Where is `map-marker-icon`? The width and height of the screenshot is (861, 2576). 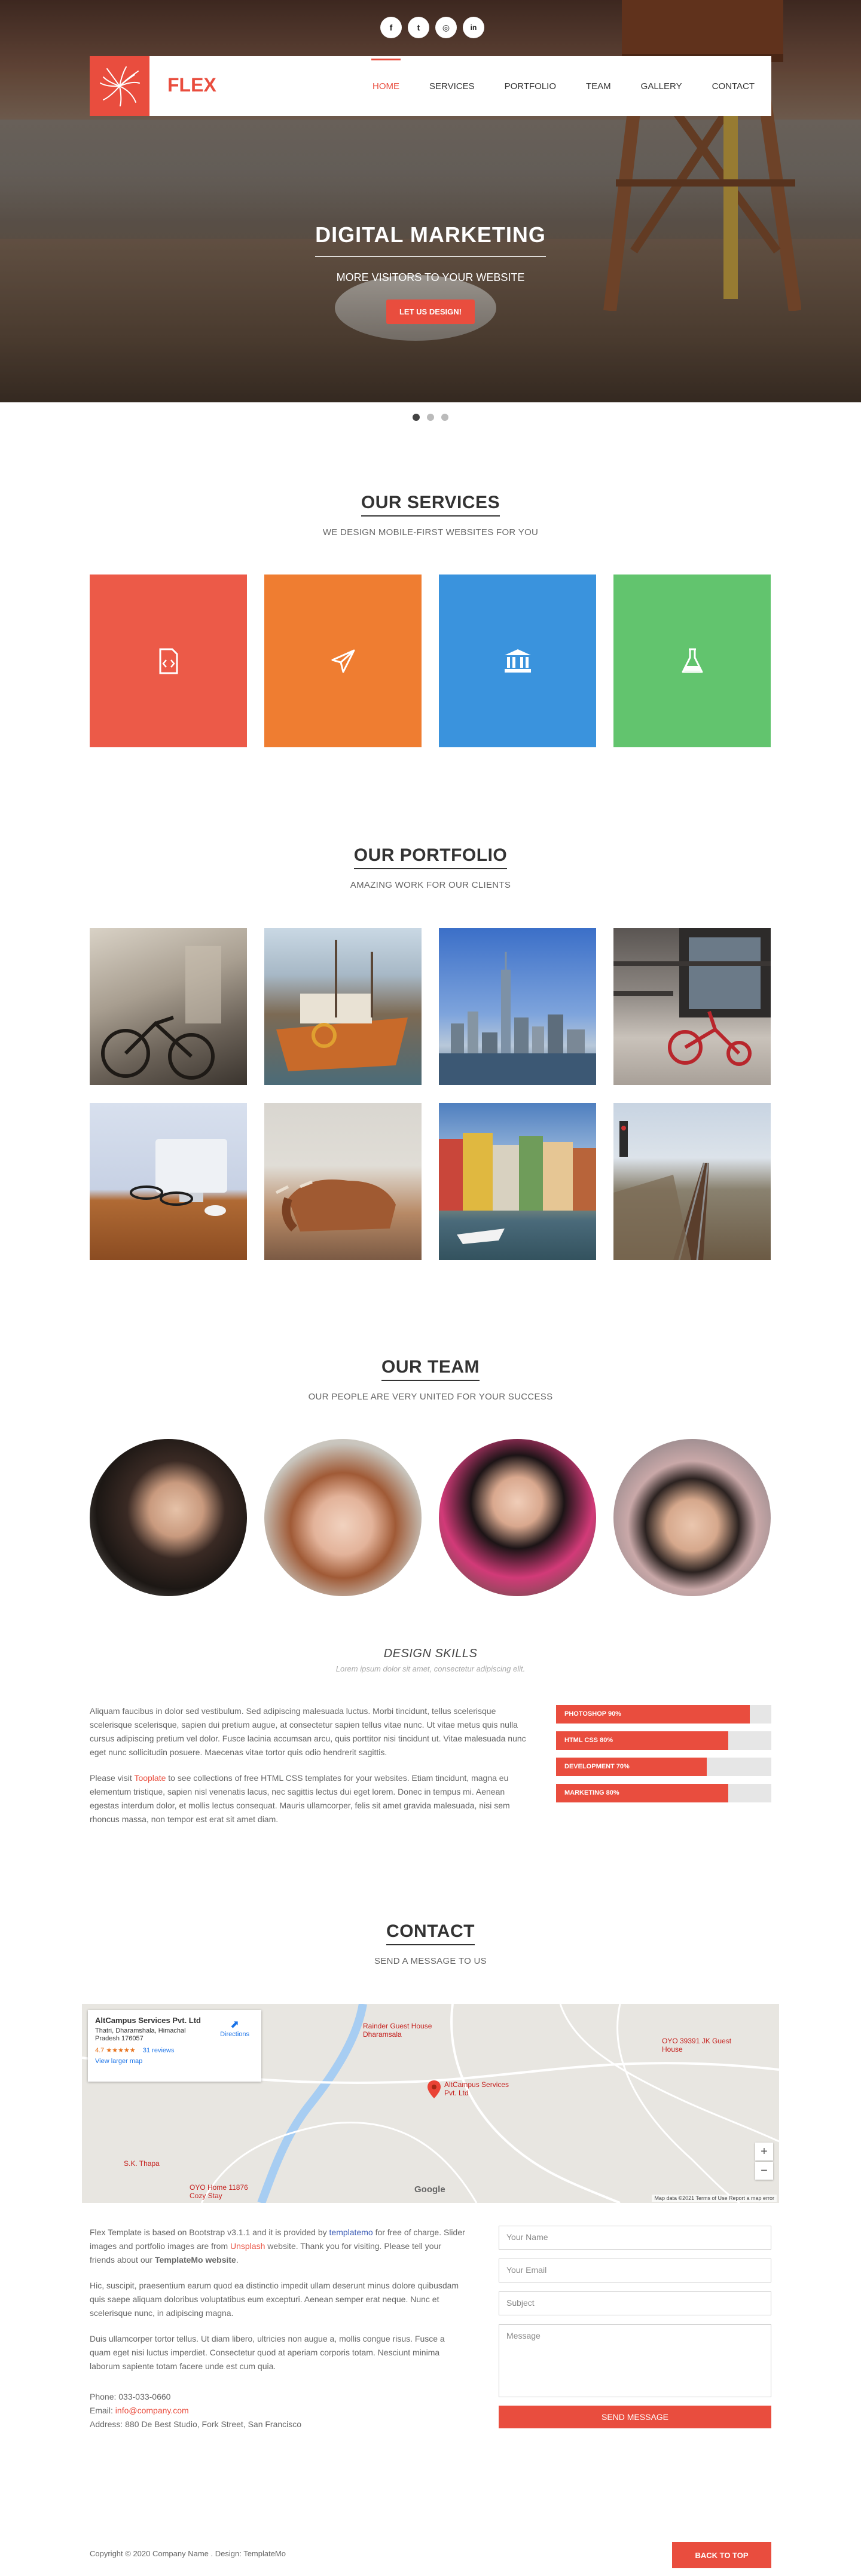
map-marker-icon is located at coordinates (434, 2089).